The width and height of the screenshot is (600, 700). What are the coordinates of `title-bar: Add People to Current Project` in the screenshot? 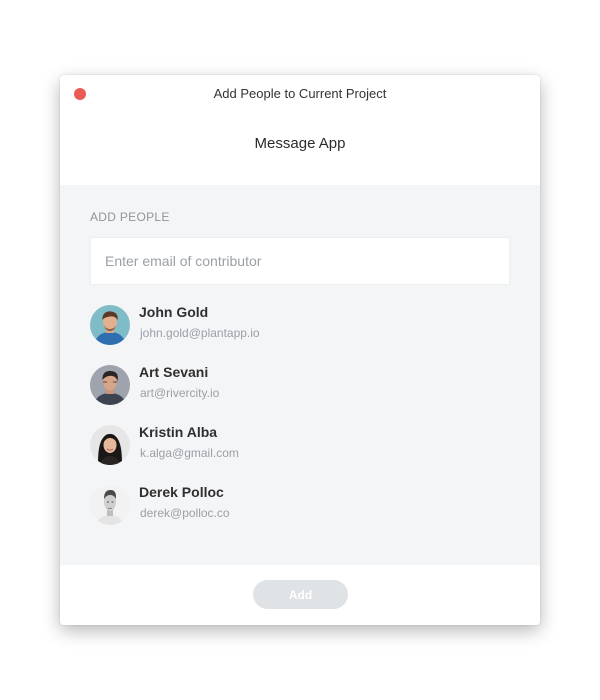 It's located at (300, 94).